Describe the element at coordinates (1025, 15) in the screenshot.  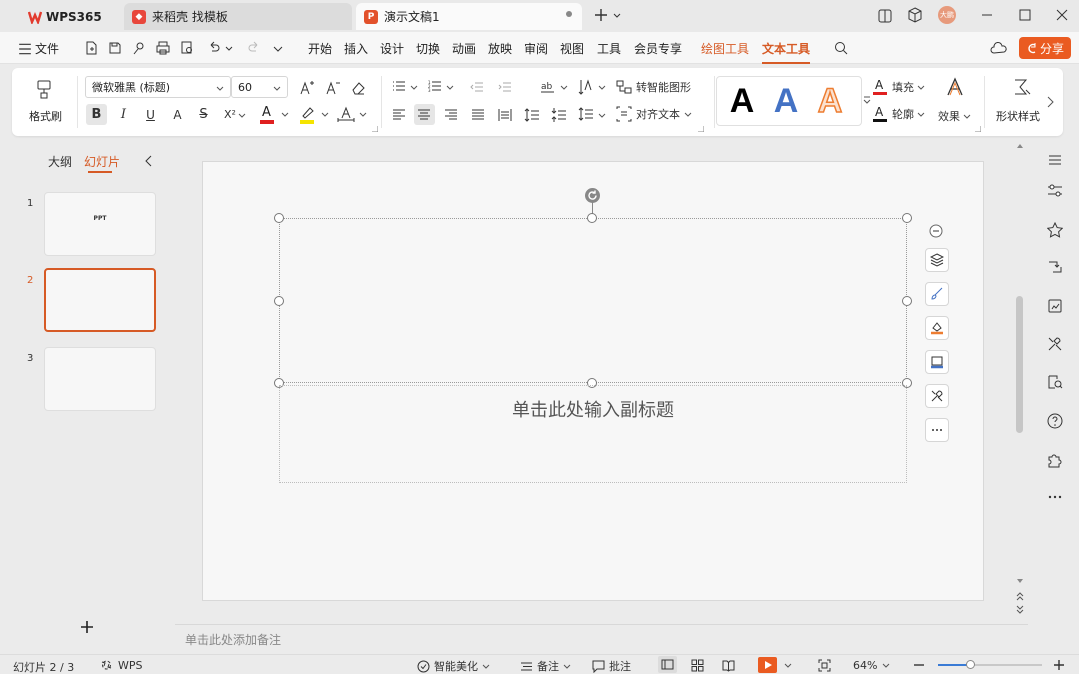
I see `maximize-icon` at that location.